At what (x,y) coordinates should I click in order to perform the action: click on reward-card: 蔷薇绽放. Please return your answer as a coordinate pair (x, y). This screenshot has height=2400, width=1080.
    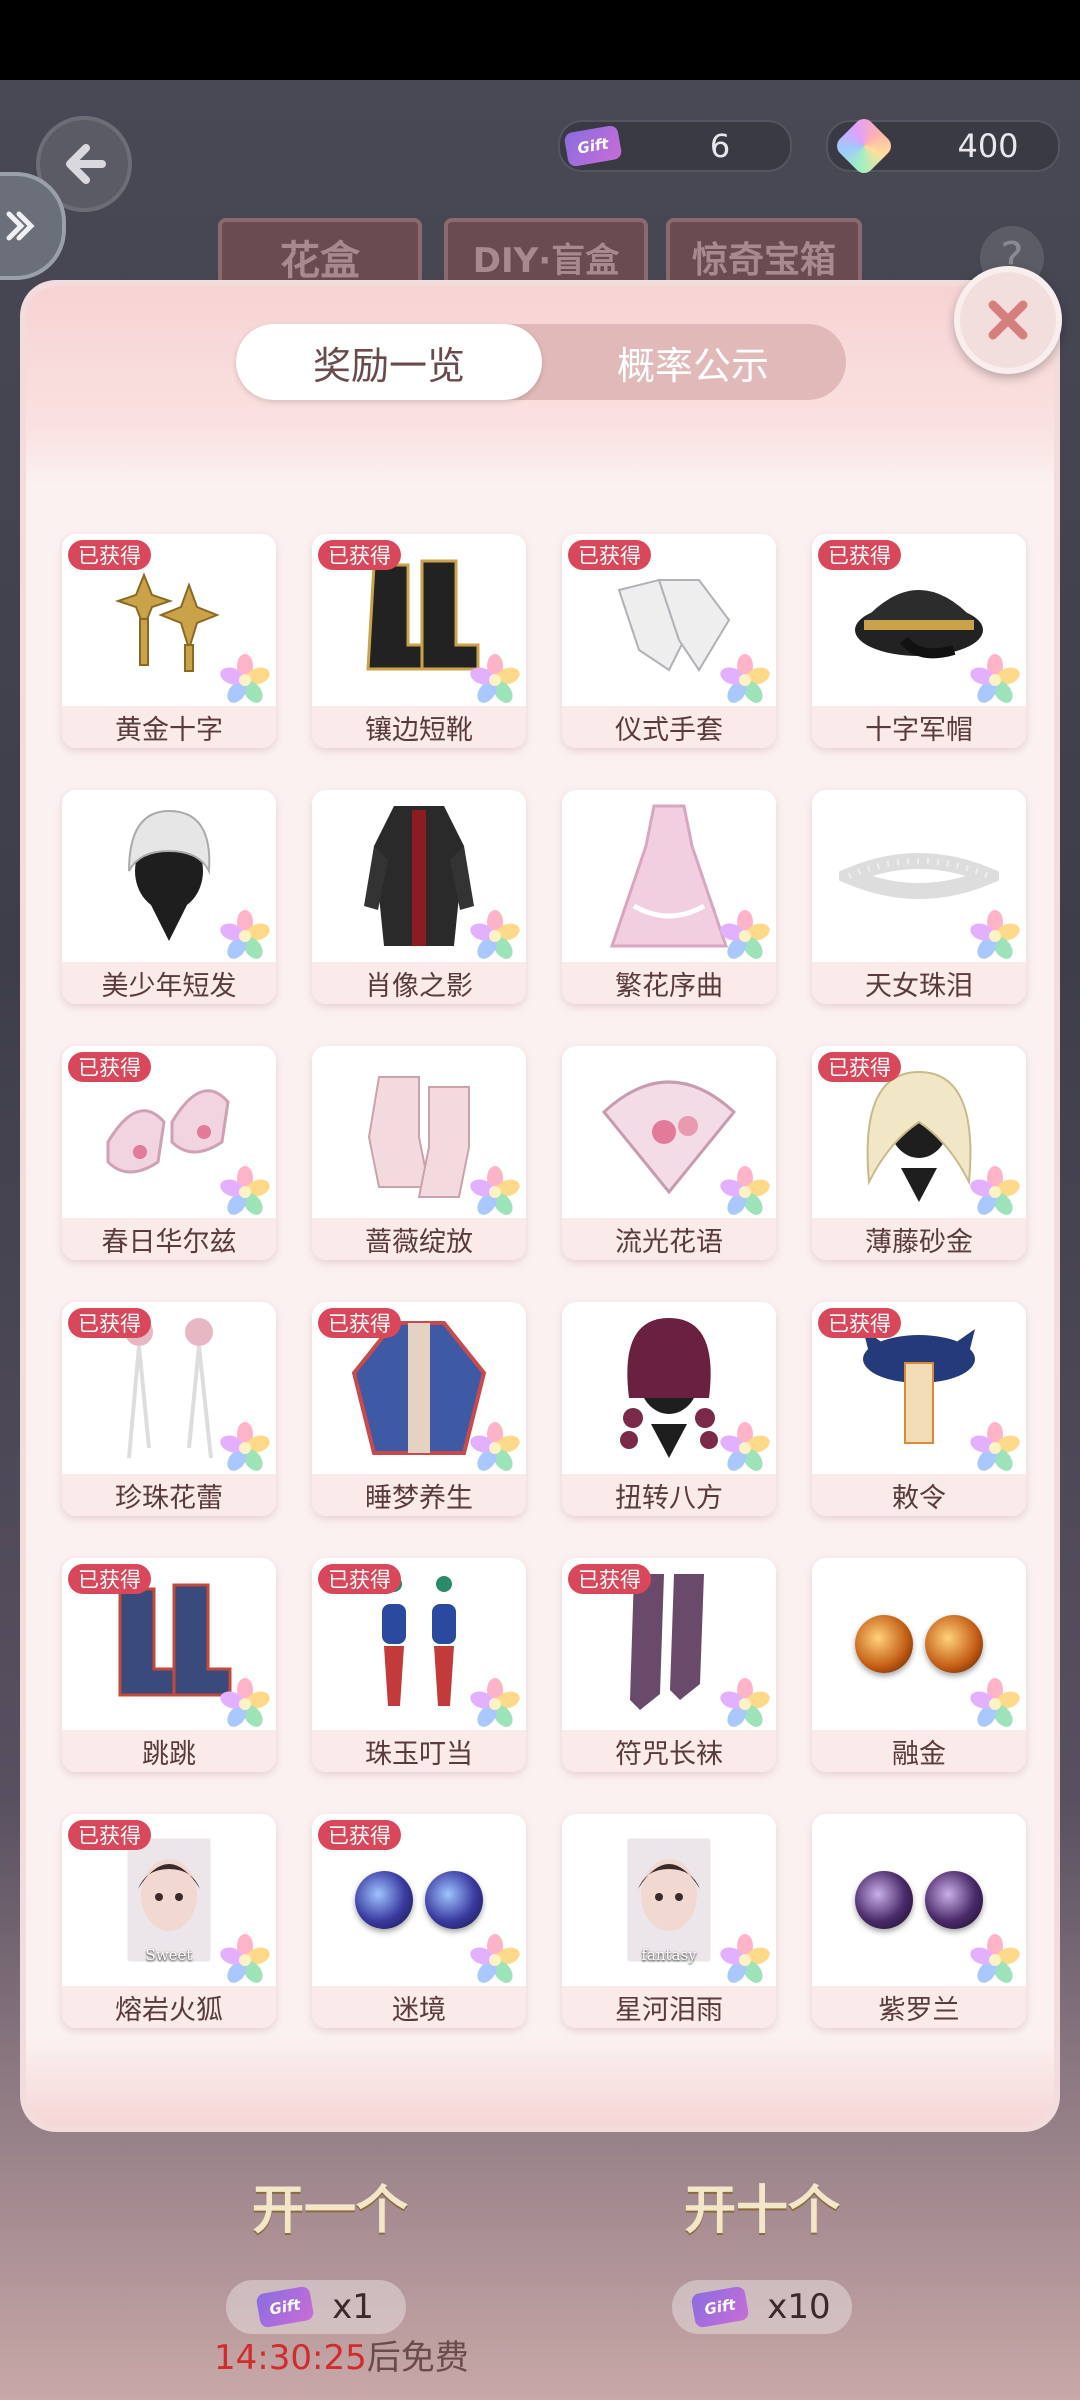
    Looking at the image, I should click on (419, 1153).